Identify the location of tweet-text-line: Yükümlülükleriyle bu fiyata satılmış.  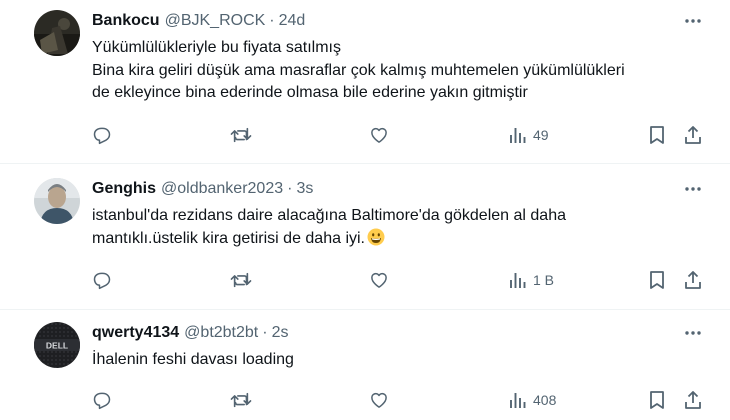
(216, 47).